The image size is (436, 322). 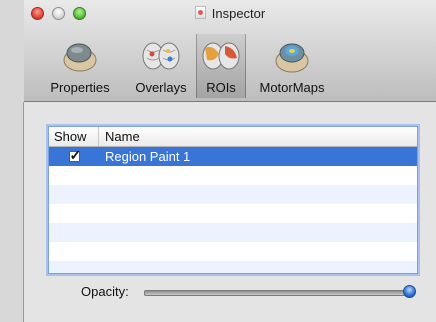 I want to click on head-model-icon, so click(x=80, y=57).